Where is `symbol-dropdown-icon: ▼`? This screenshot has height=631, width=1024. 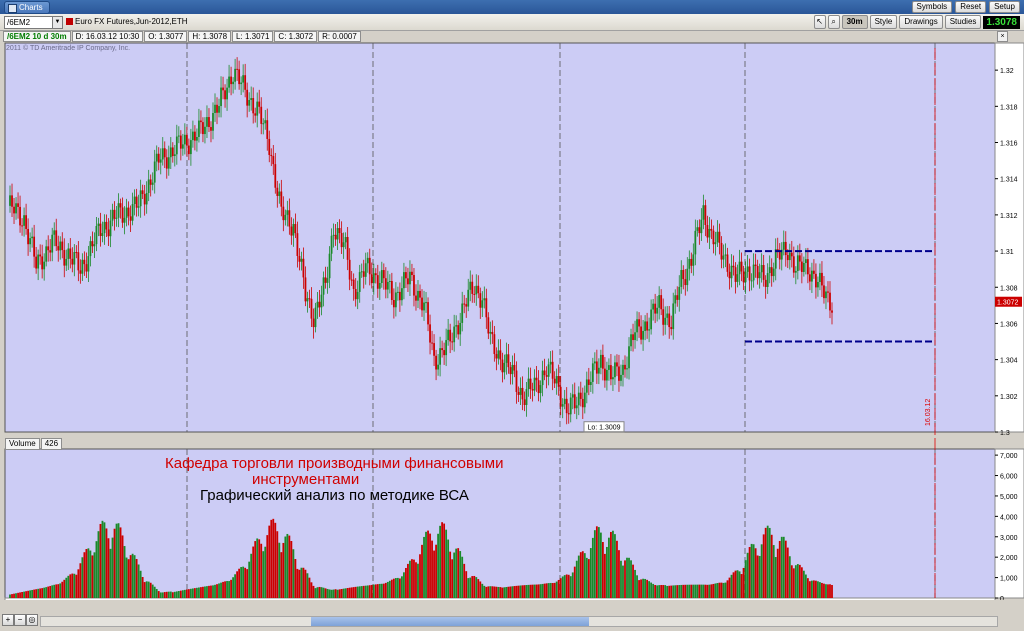 symbol-dropdown-icon: ▼ is located at coordinates (57, 22).